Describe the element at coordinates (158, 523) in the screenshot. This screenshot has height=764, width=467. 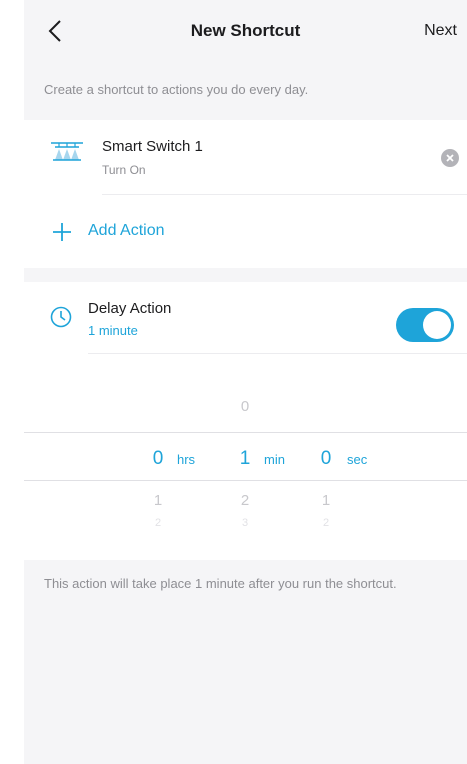
I see `picker-hours-below2: 2` at that location.